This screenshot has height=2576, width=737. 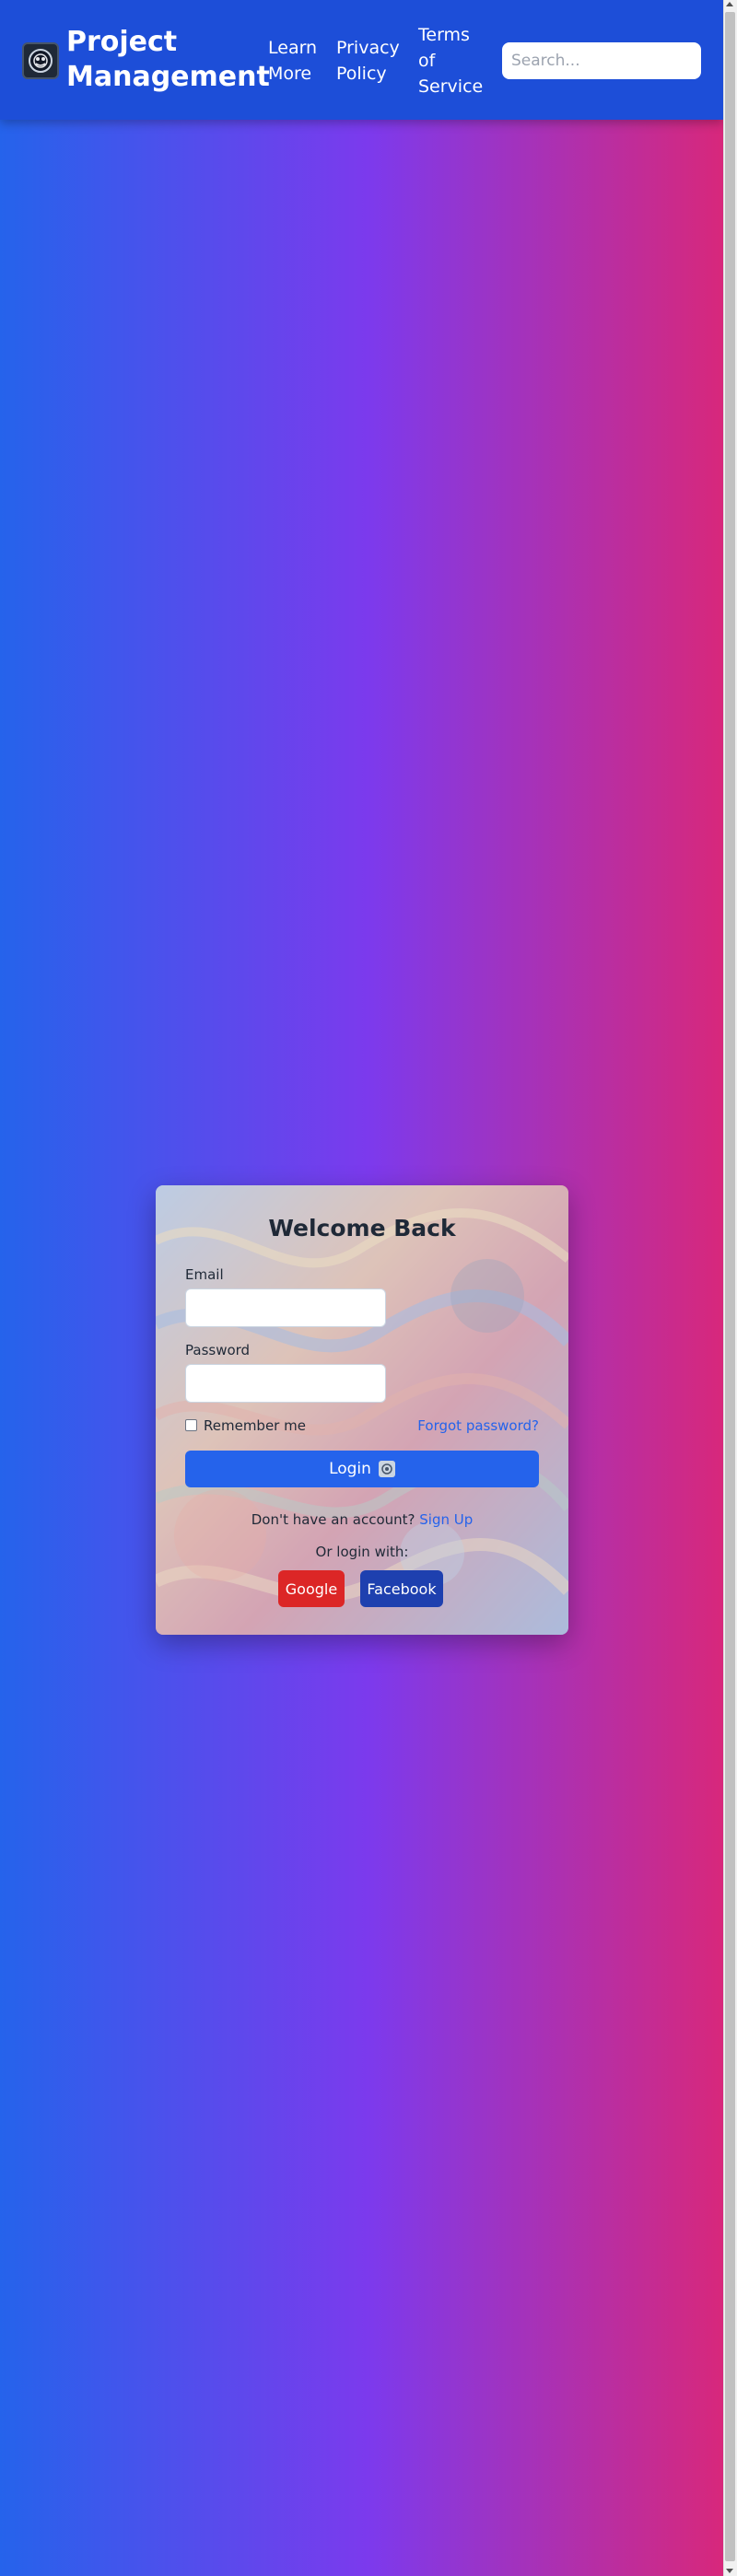 What do you see at coordinates (40, 60) in the screenshot?
I see `logo-icon` at bounding box center [40, 60].